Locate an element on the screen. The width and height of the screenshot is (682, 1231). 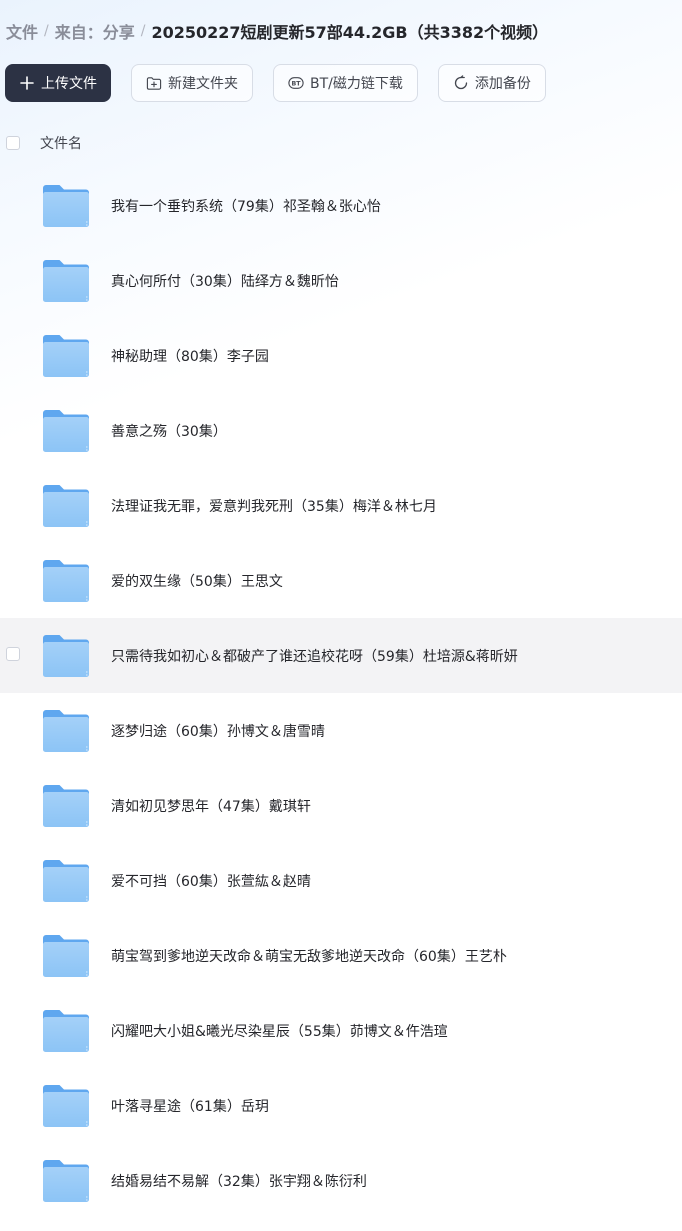
file-row: 法理证我无罪，爱意判我死刑（35集）梅洋＆林七月 is located at coordinates (341, 505).